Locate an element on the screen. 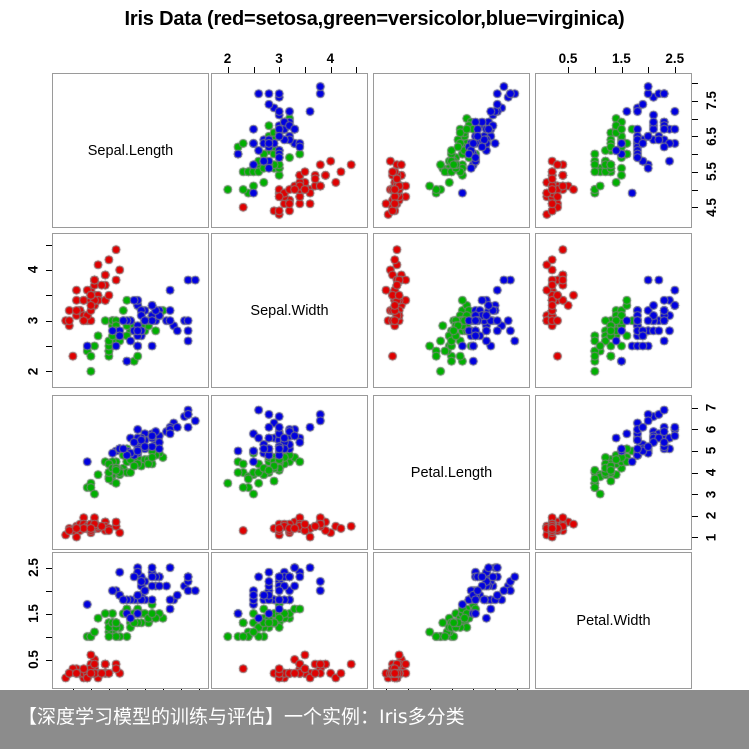 This screenshot has width=749, height=749. scatter-panel-r0-c2 is located at coordinates (451, 150).